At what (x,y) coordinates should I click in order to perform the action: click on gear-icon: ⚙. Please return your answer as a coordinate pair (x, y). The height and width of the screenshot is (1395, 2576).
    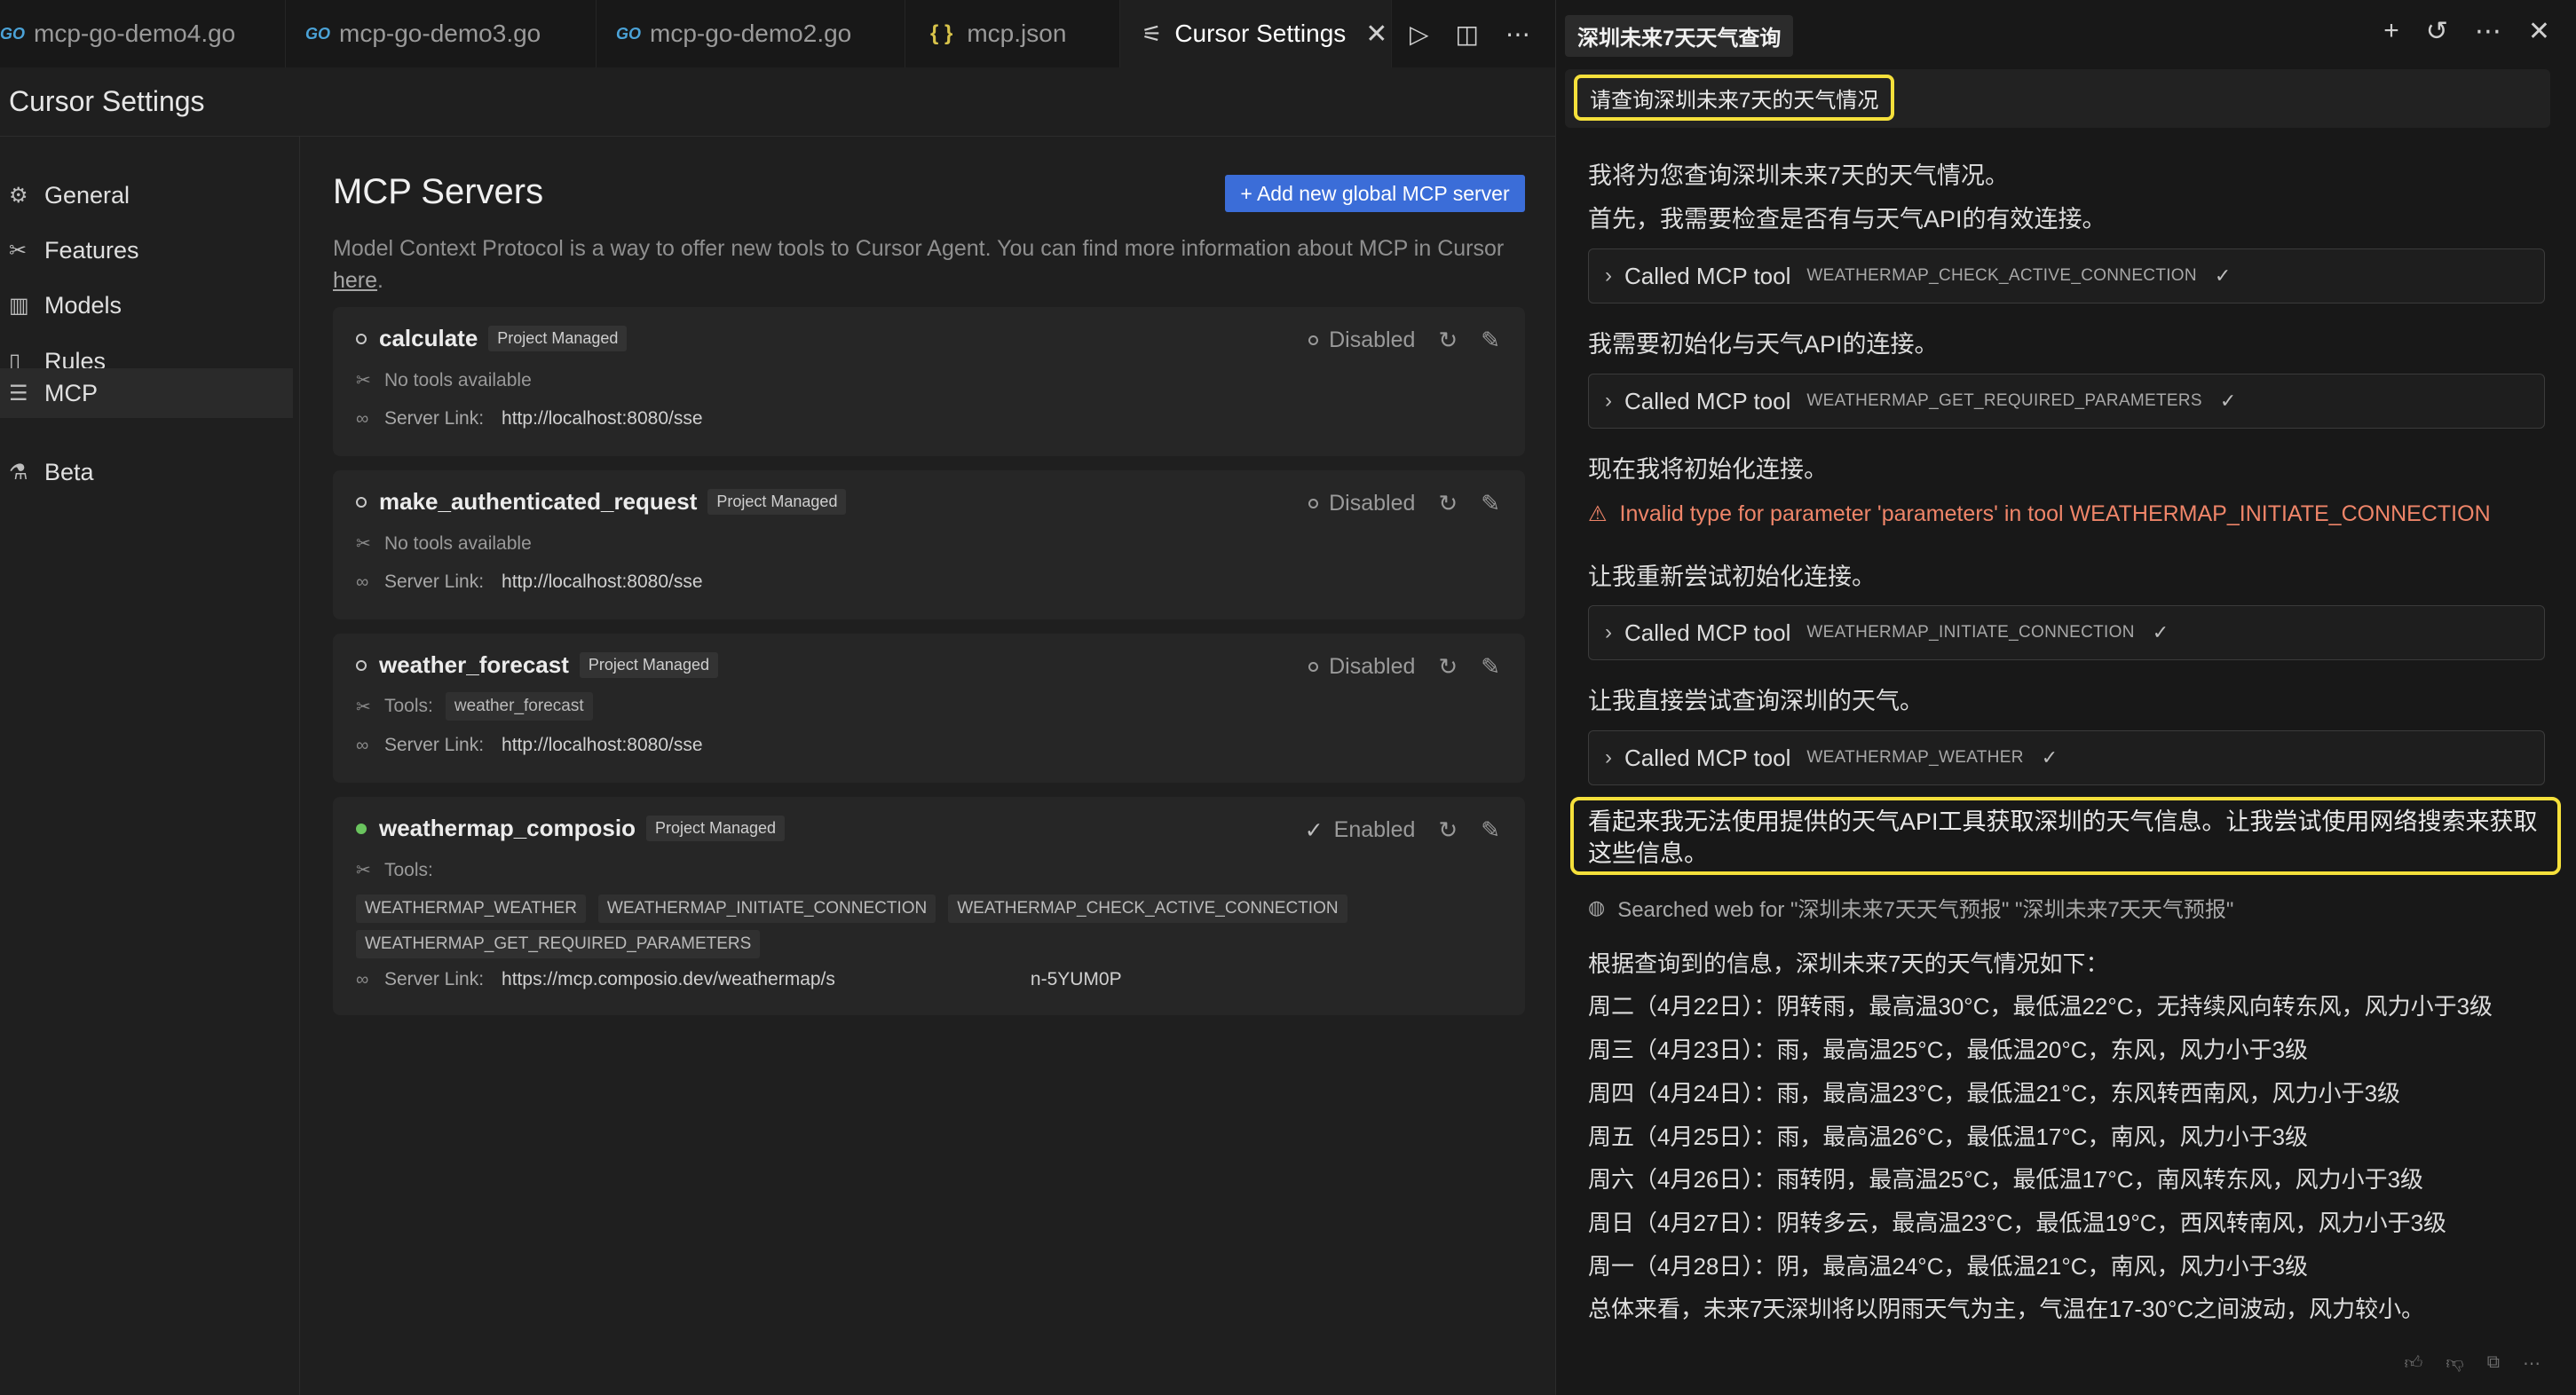
    Looking at the image, I should click on (18, 195).